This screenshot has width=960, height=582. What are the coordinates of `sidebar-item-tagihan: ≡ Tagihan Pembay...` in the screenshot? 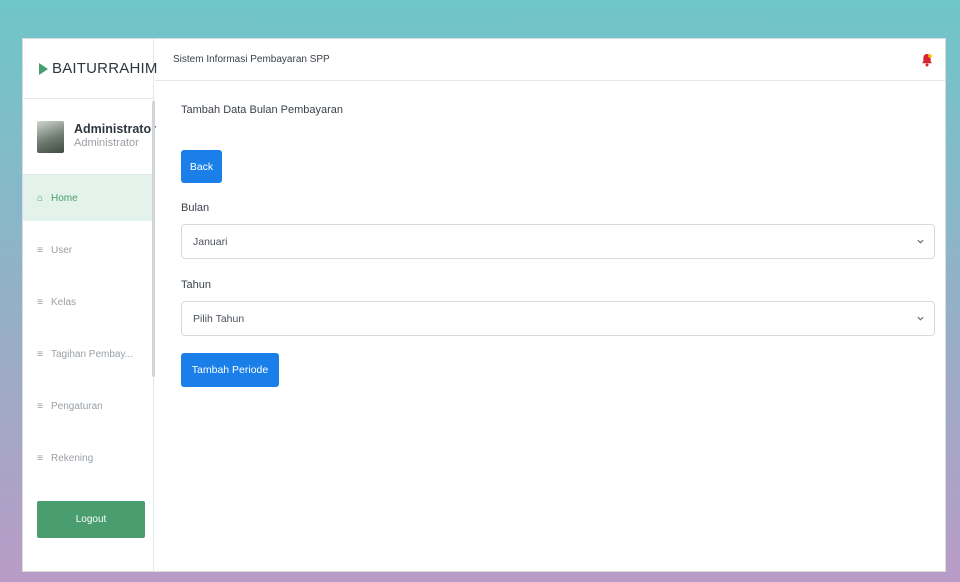 It's located at (88, 354).